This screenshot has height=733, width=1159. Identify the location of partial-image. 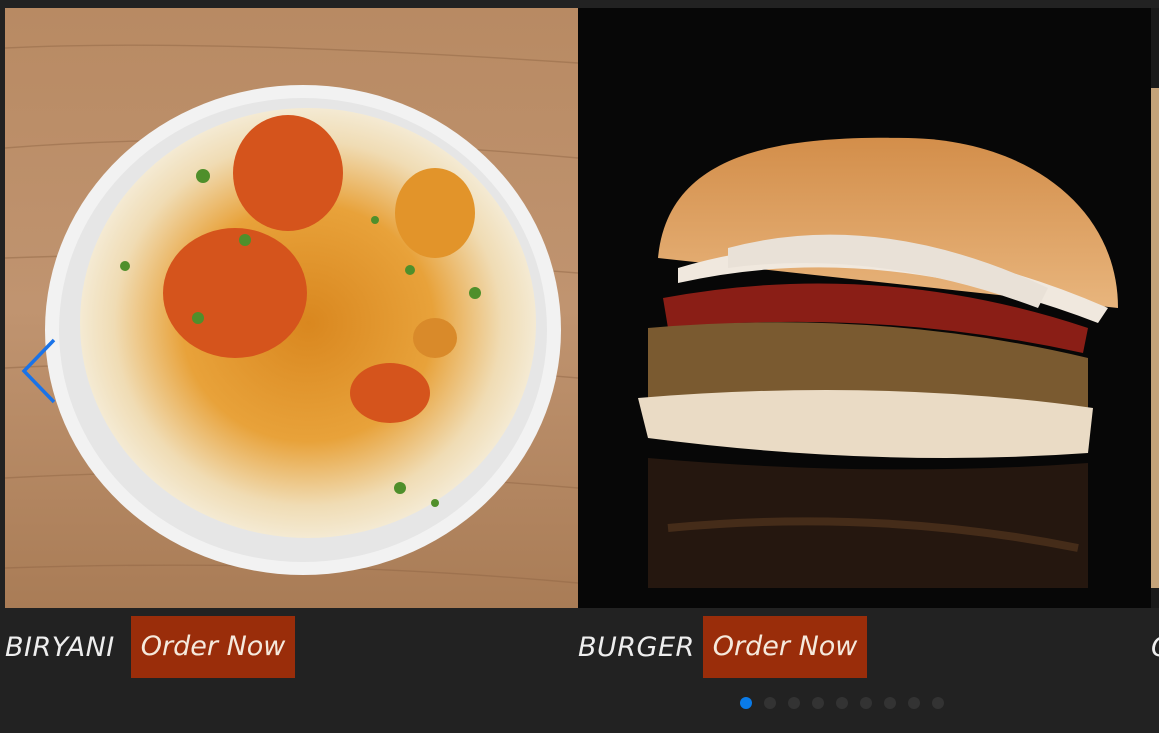
(1155, 308).